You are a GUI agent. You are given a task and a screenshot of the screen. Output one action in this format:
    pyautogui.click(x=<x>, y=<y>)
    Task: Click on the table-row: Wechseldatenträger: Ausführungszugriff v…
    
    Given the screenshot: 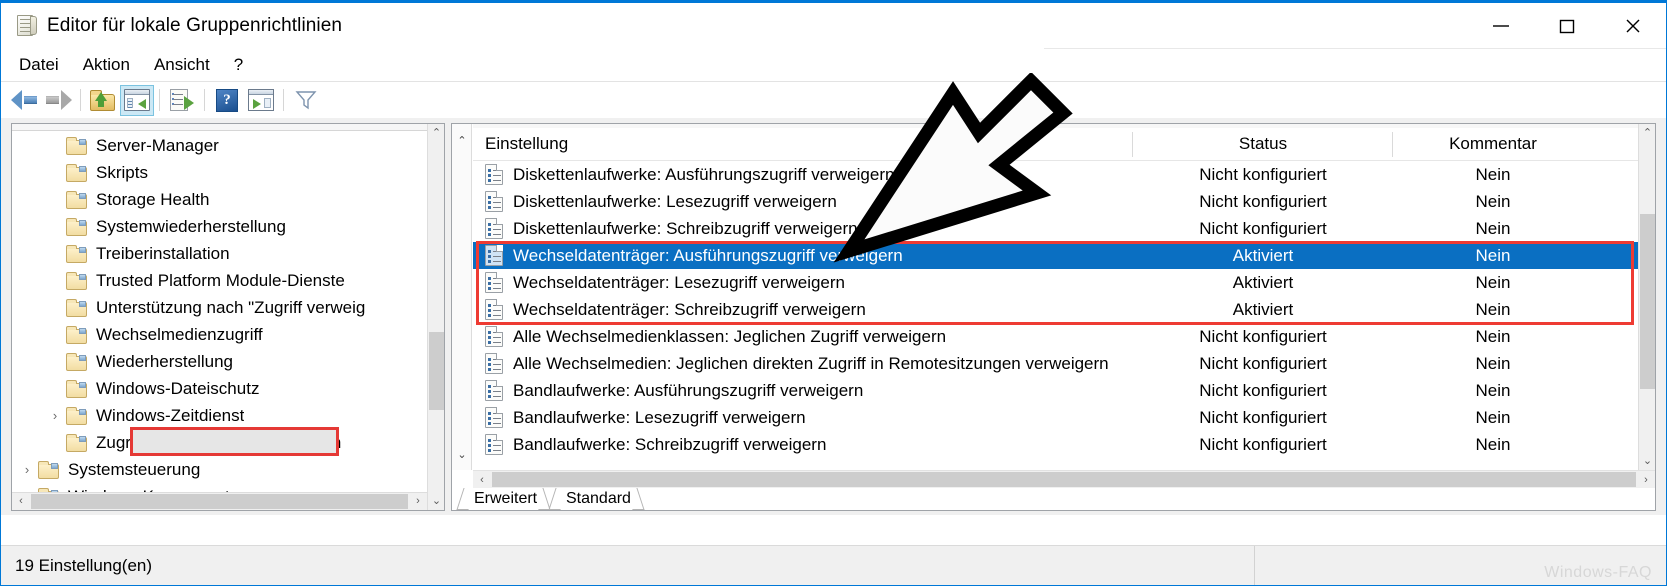 What is the action you would take?
    pyautogui.click(x=1064, y=255)
    